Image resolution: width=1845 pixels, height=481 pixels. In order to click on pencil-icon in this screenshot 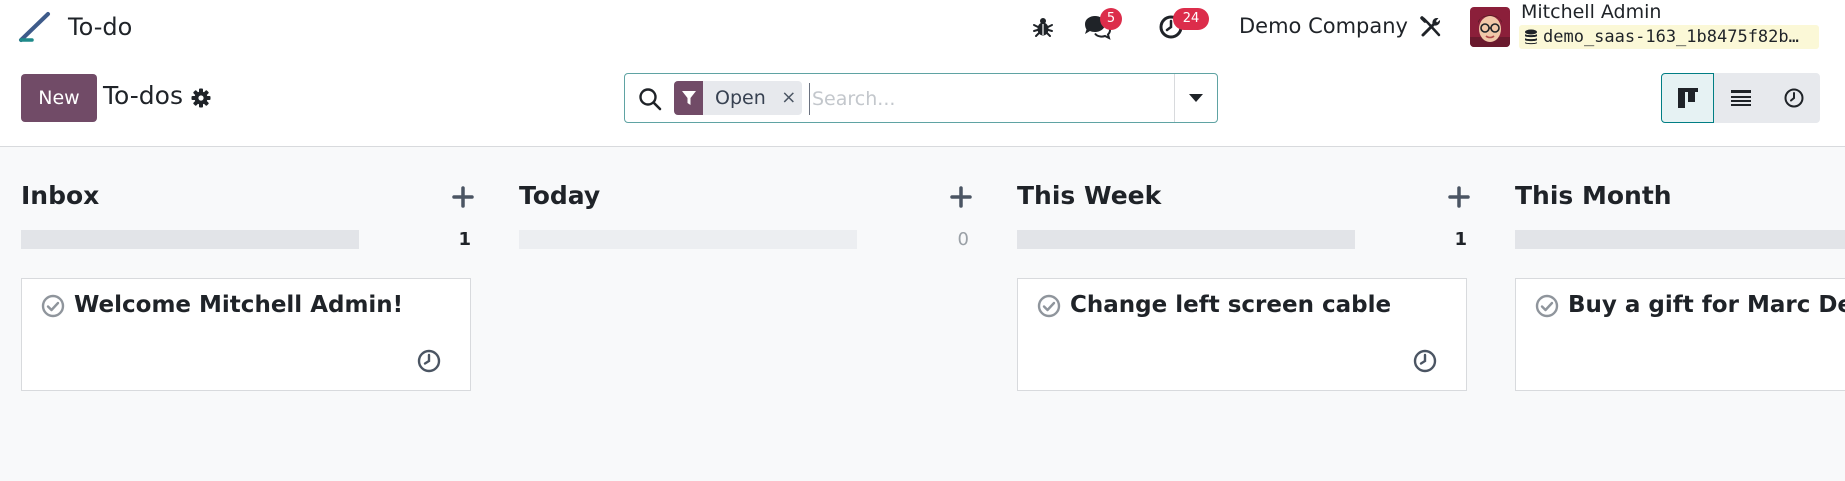, I will do `click(34, 27)`.